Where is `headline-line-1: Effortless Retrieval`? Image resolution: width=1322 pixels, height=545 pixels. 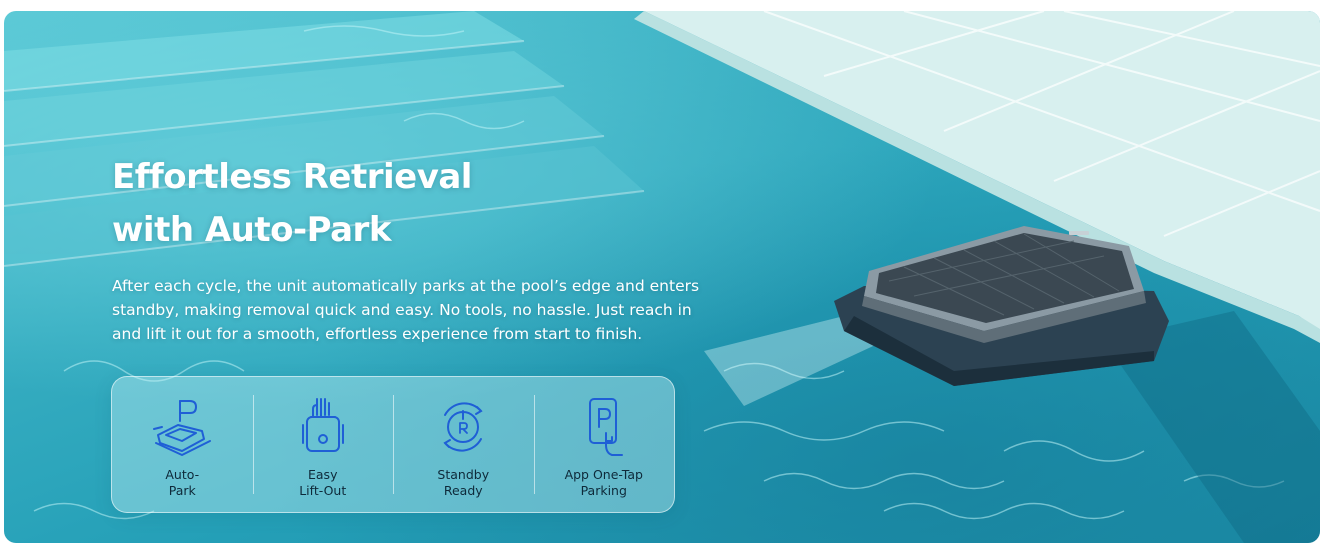
headline-line-1: Effortless Retrieval is located at coordinates (292, 177).